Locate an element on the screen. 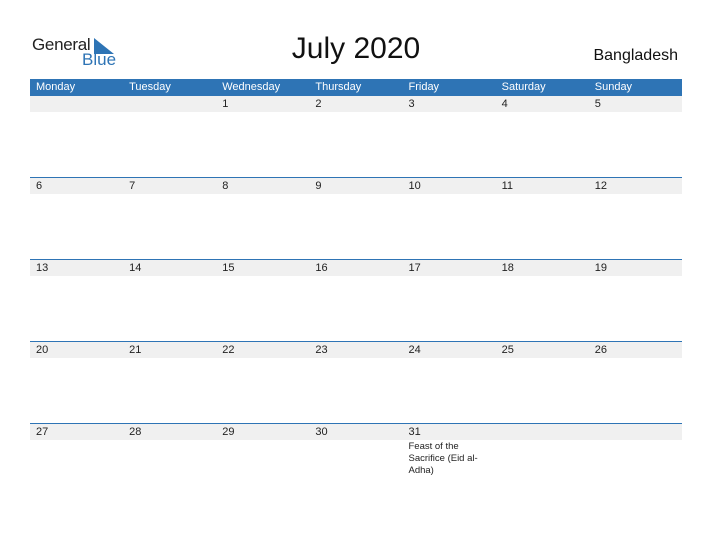 This screenshot has height=550, width=712. day-number: 1 is located at coordinates (225, 104).